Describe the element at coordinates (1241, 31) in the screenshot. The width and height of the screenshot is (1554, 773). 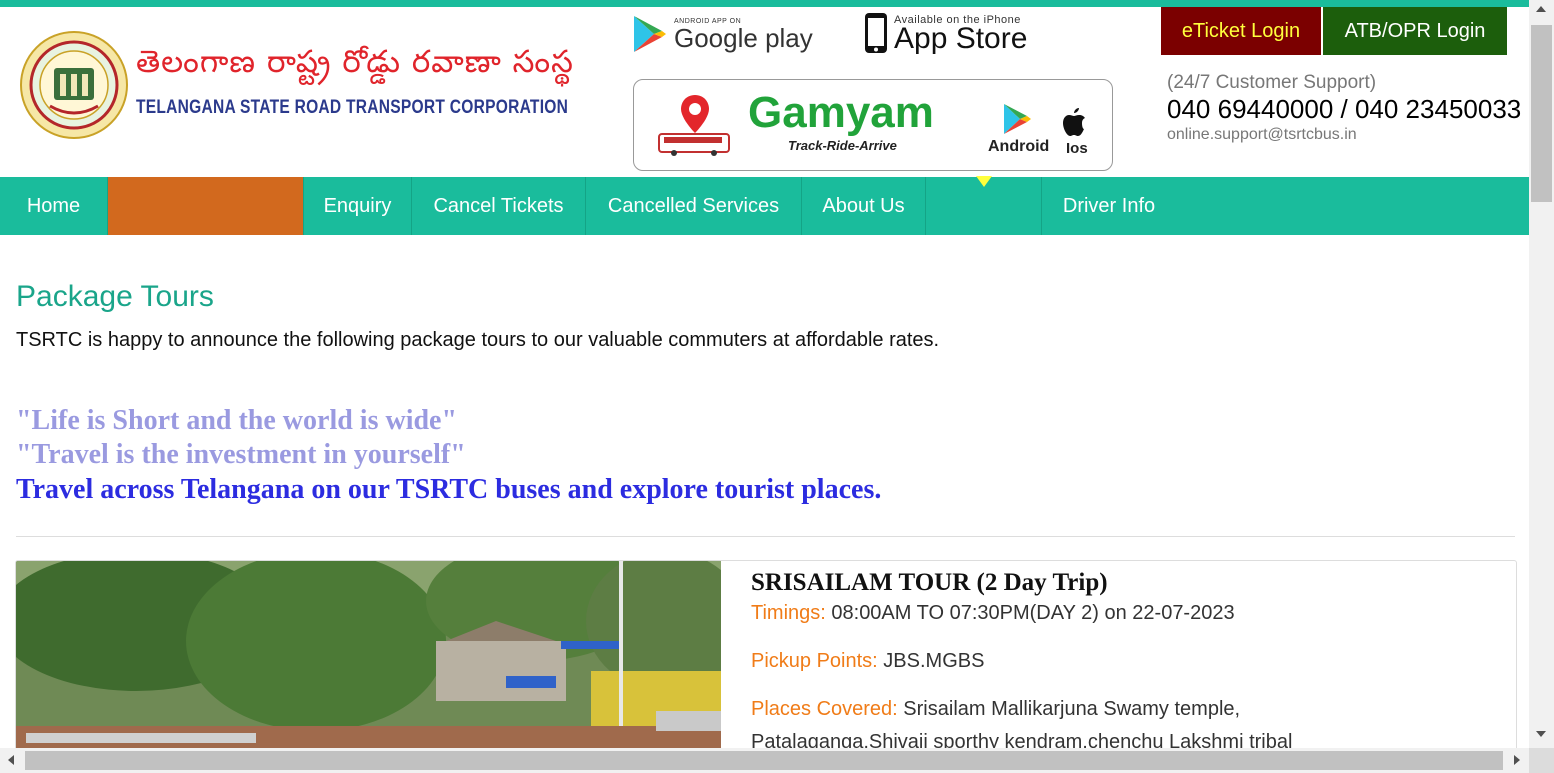
I see `eticket-login-button: eTicket Login` at that location.